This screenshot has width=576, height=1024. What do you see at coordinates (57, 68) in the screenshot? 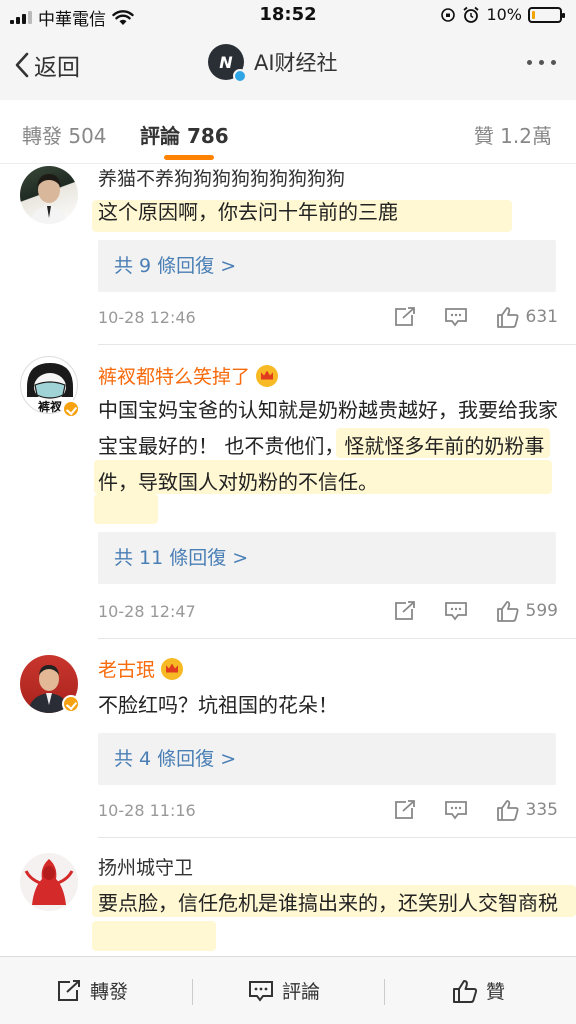
I see `back-label: 返回` at bounding box center [57, 68].